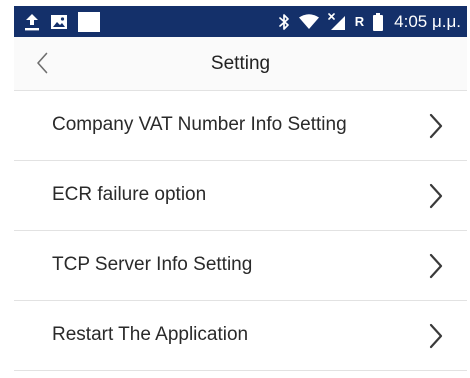 The height and width of the screenshot is (378, 470). I want to click on menu-item-label: ECR failure option, so click(129, 194).